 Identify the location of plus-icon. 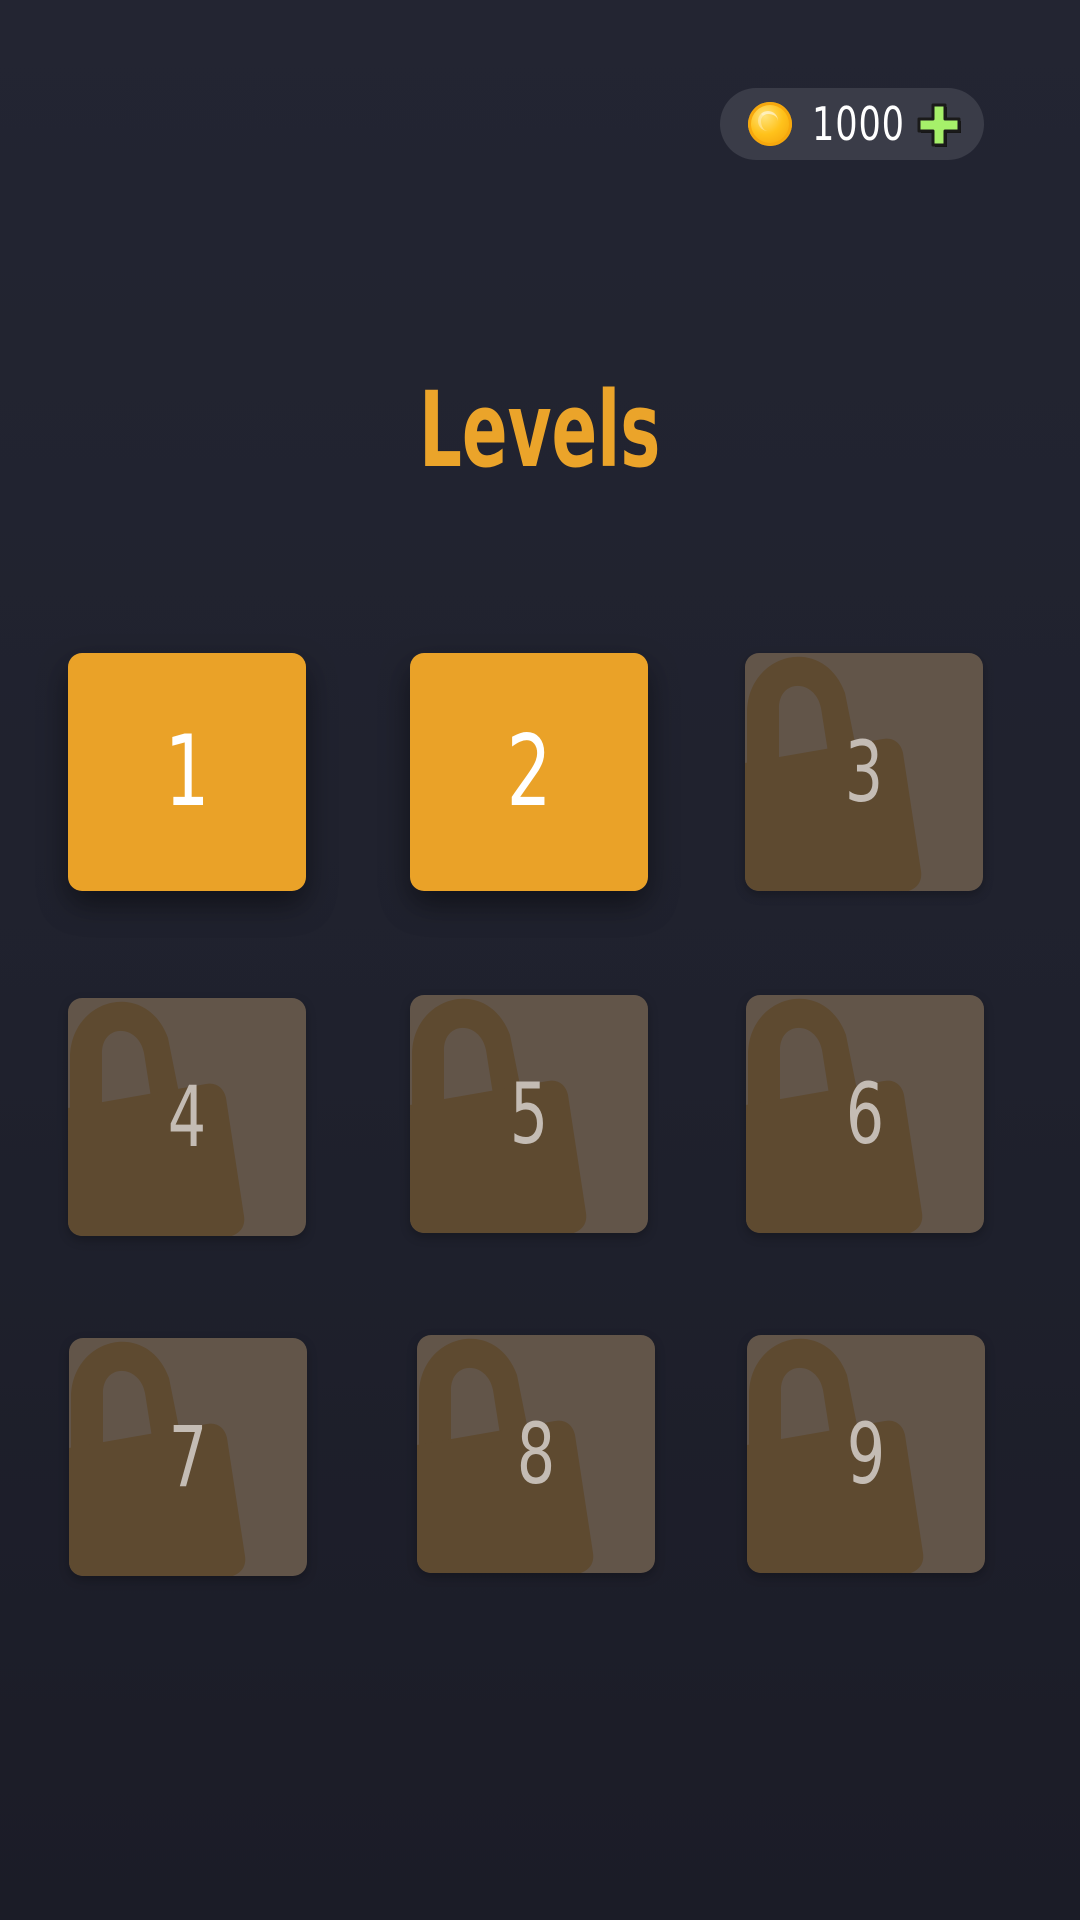
(939, 125).